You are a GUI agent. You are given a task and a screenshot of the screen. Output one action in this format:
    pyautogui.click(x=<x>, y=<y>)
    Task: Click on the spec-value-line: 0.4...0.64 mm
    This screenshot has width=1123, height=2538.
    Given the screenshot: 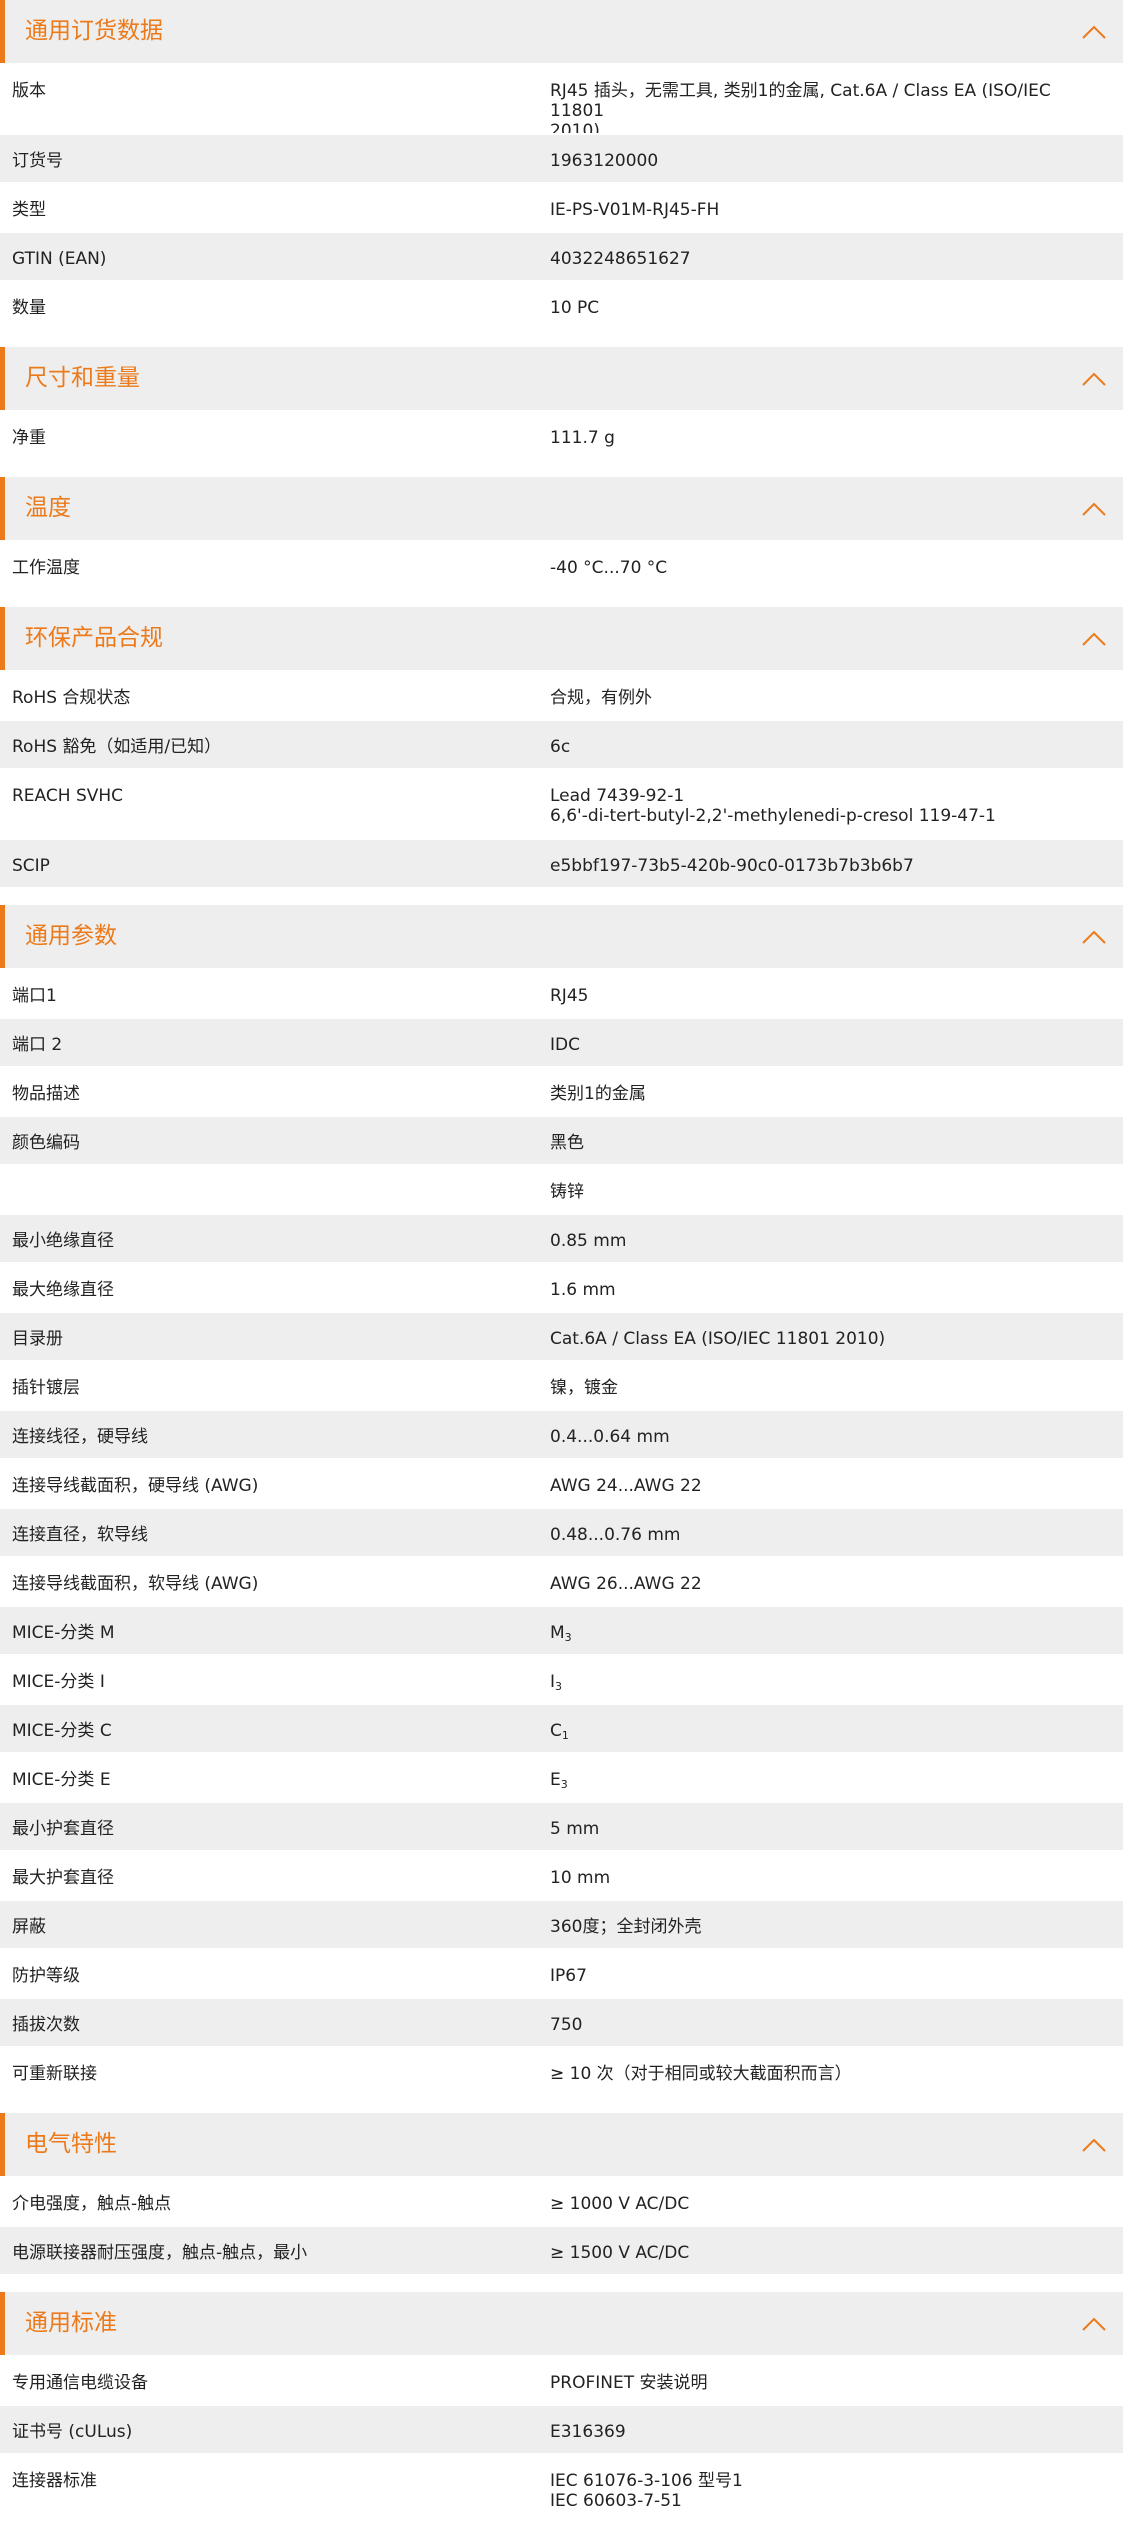 What is the action you would take?
    pyautogui.click(x=827, y=1437)
    